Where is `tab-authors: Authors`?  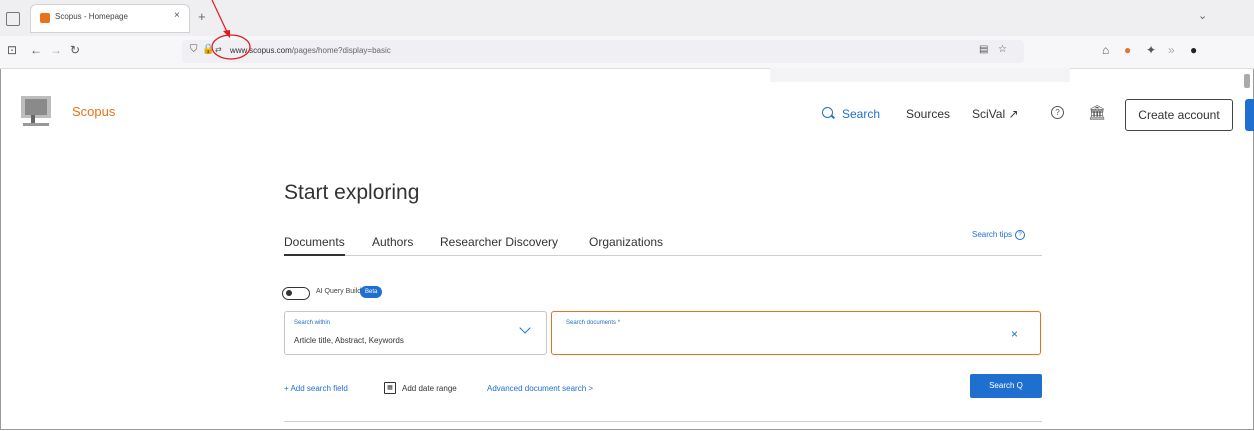
tab-authors: Authors is located at coordinates (392, 242).